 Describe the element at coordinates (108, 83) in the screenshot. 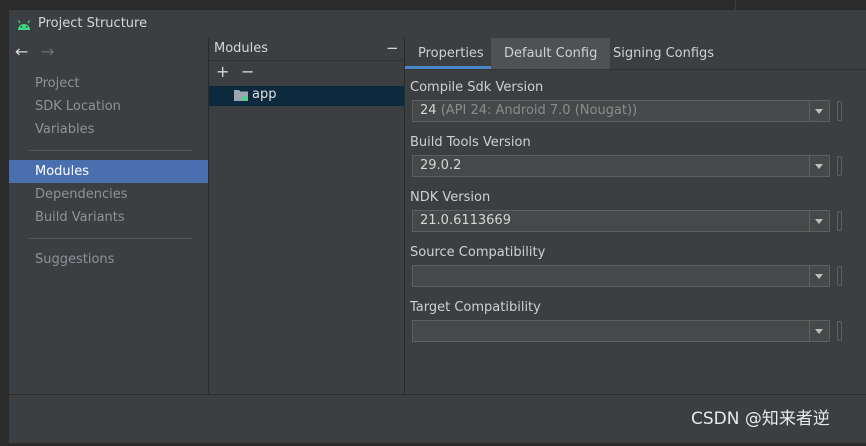

I see `sidebar-item-project: Project` at that location.